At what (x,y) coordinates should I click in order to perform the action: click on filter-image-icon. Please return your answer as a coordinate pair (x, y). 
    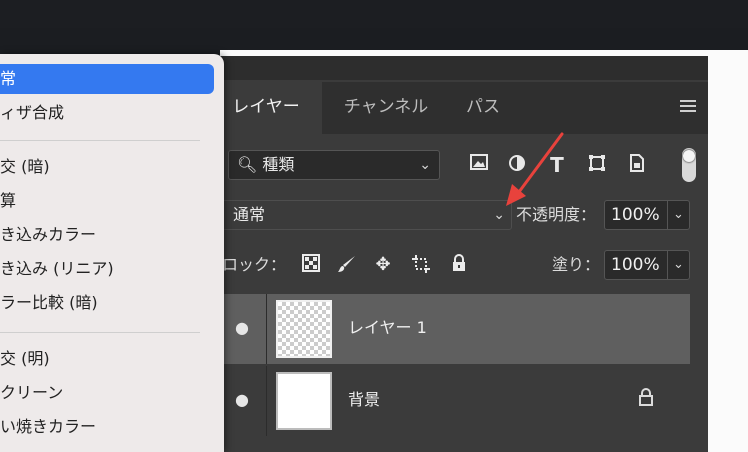
    Looking at the image, I should click on (479, 165).